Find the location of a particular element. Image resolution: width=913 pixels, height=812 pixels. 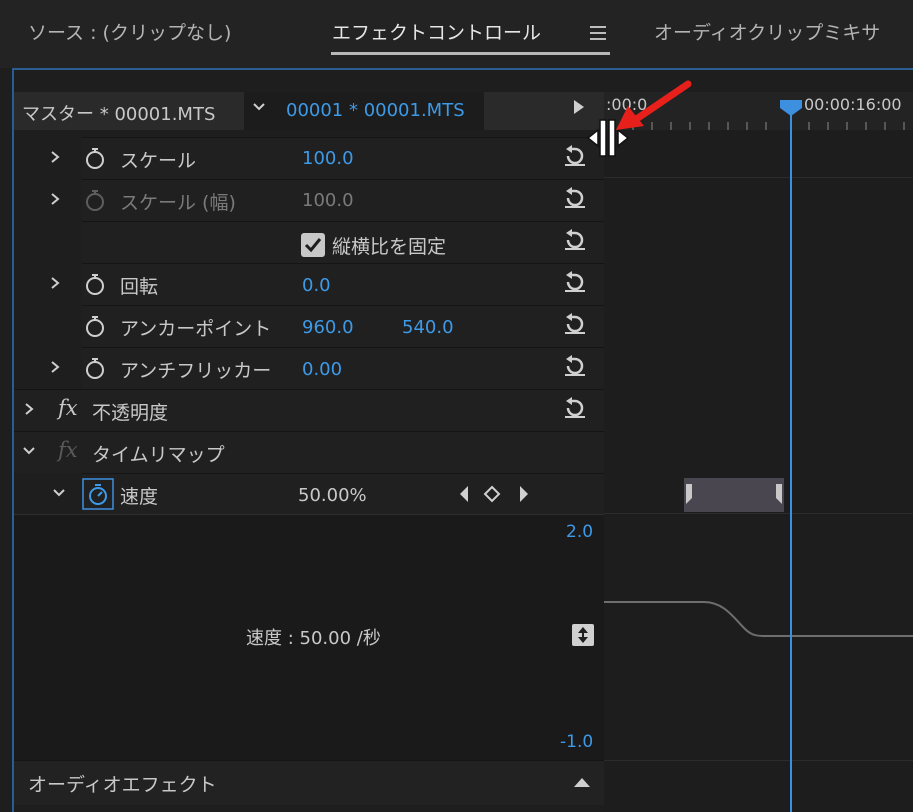

rotation-value: 0.0 is located at coordinates (316, 285).